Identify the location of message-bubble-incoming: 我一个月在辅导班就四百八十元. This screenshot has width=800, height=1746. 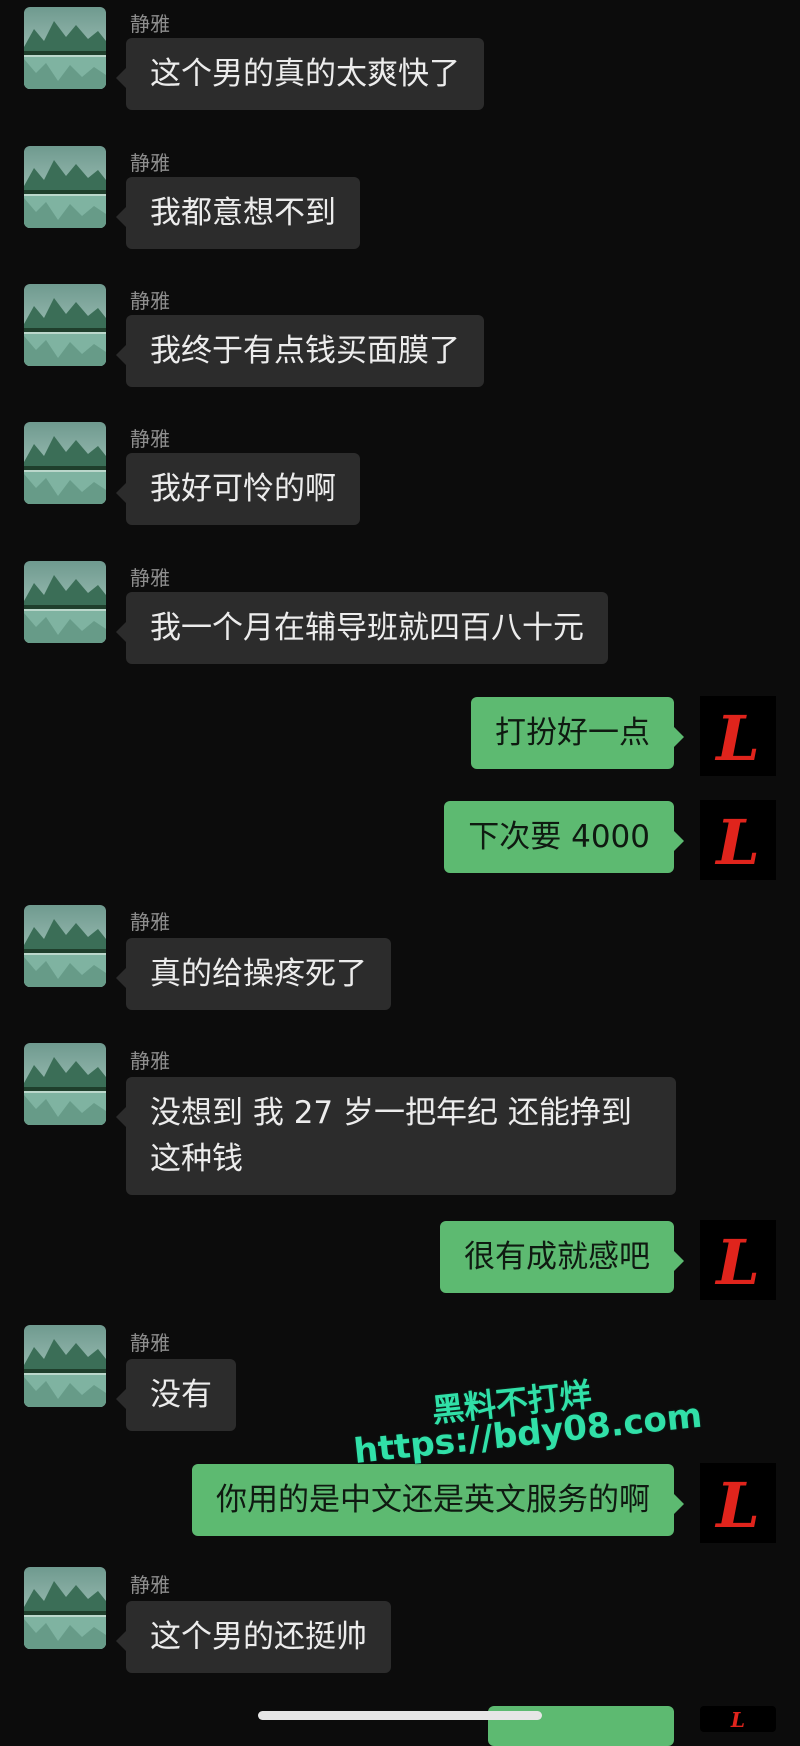
(362, 628).